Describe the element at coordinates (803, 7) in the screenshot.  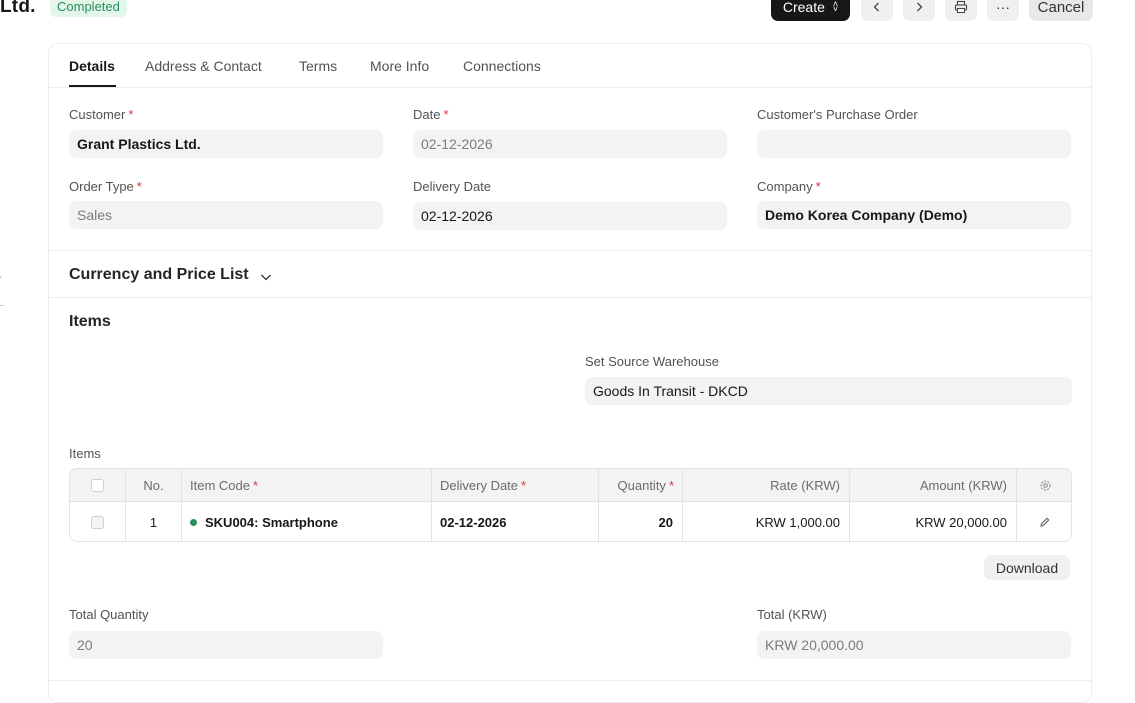
I see `create-button-label: Create` at that location.